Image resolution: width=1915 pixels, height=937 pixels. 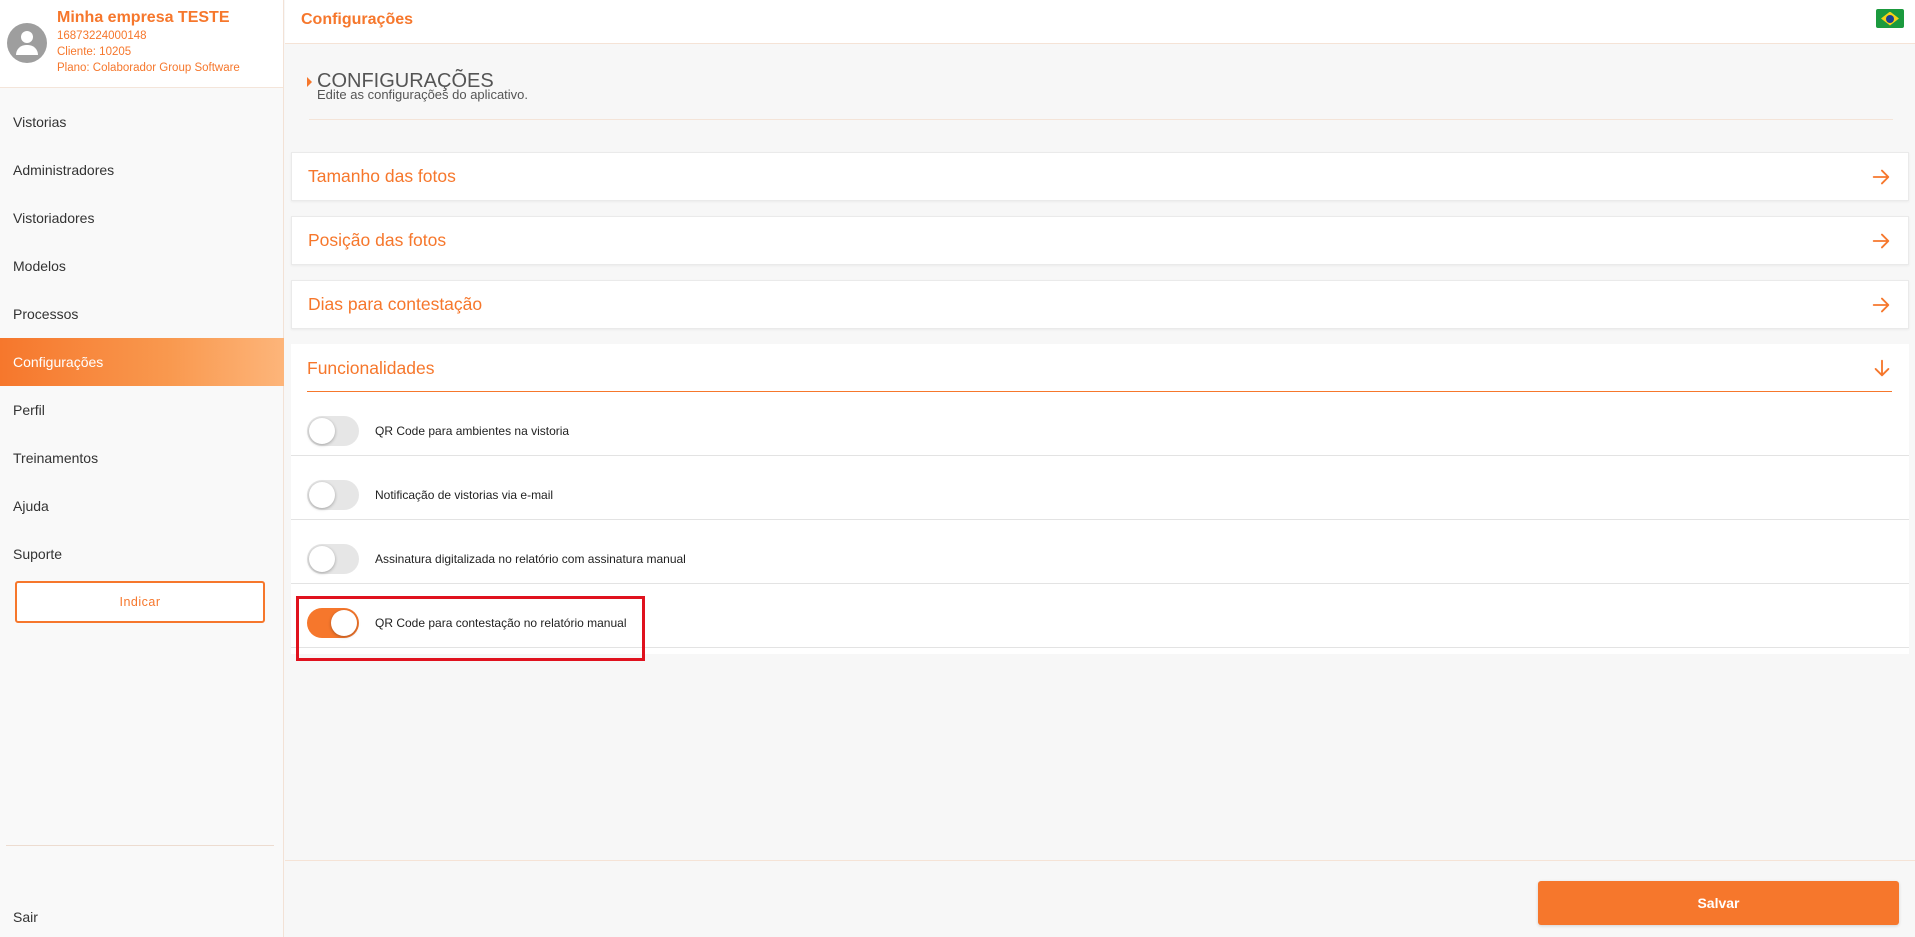 I want to click on card-label: Posição das fotos, so click(x=377, y=240).